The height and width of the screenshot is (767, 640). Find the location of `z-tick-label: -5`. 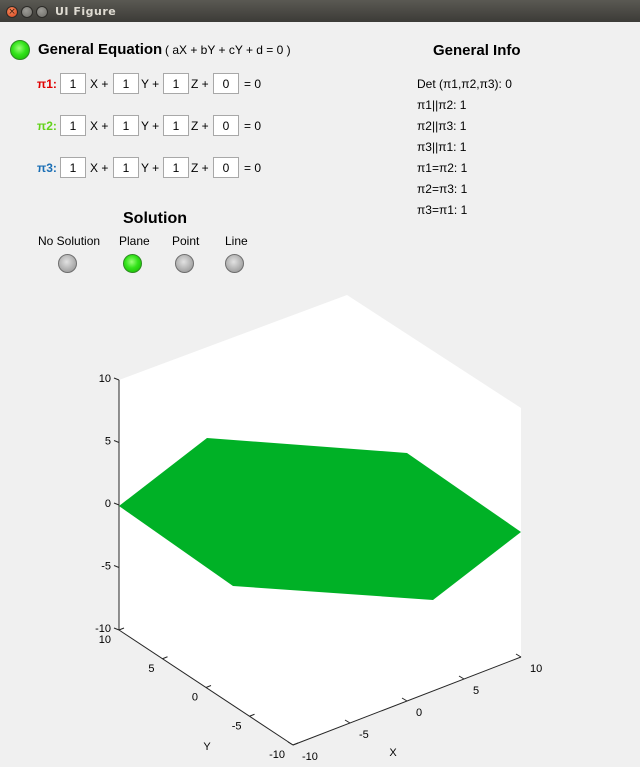

z-tick-label: -5 is located at coordinates (106, 567).